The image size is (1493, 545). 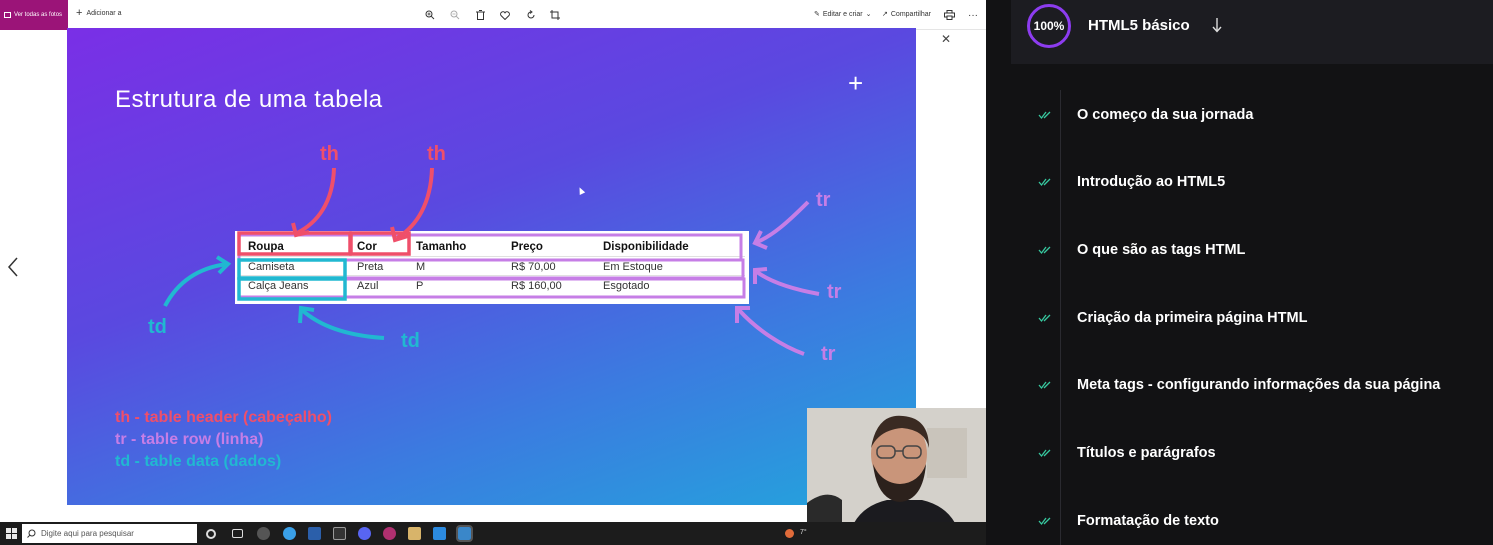 I want to click on more-options-icon: ···, so click(x=973, y=15).